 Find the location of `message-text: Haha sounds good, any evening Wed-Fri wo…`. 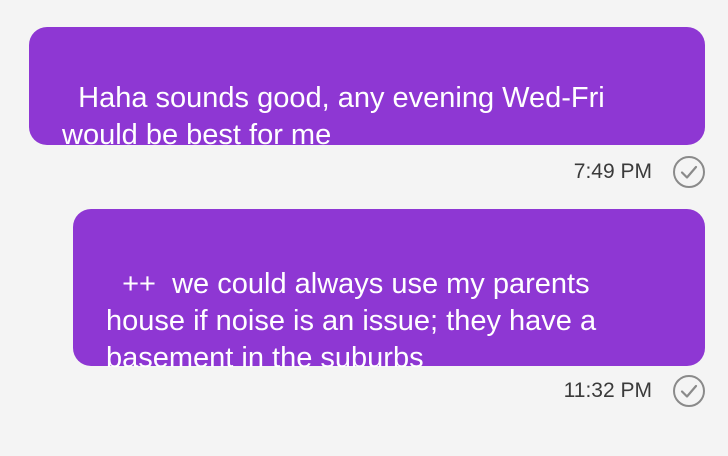

message-text: Haha sounds good, any evening Wed-Fri wo… is located at coordinates (333, 116).